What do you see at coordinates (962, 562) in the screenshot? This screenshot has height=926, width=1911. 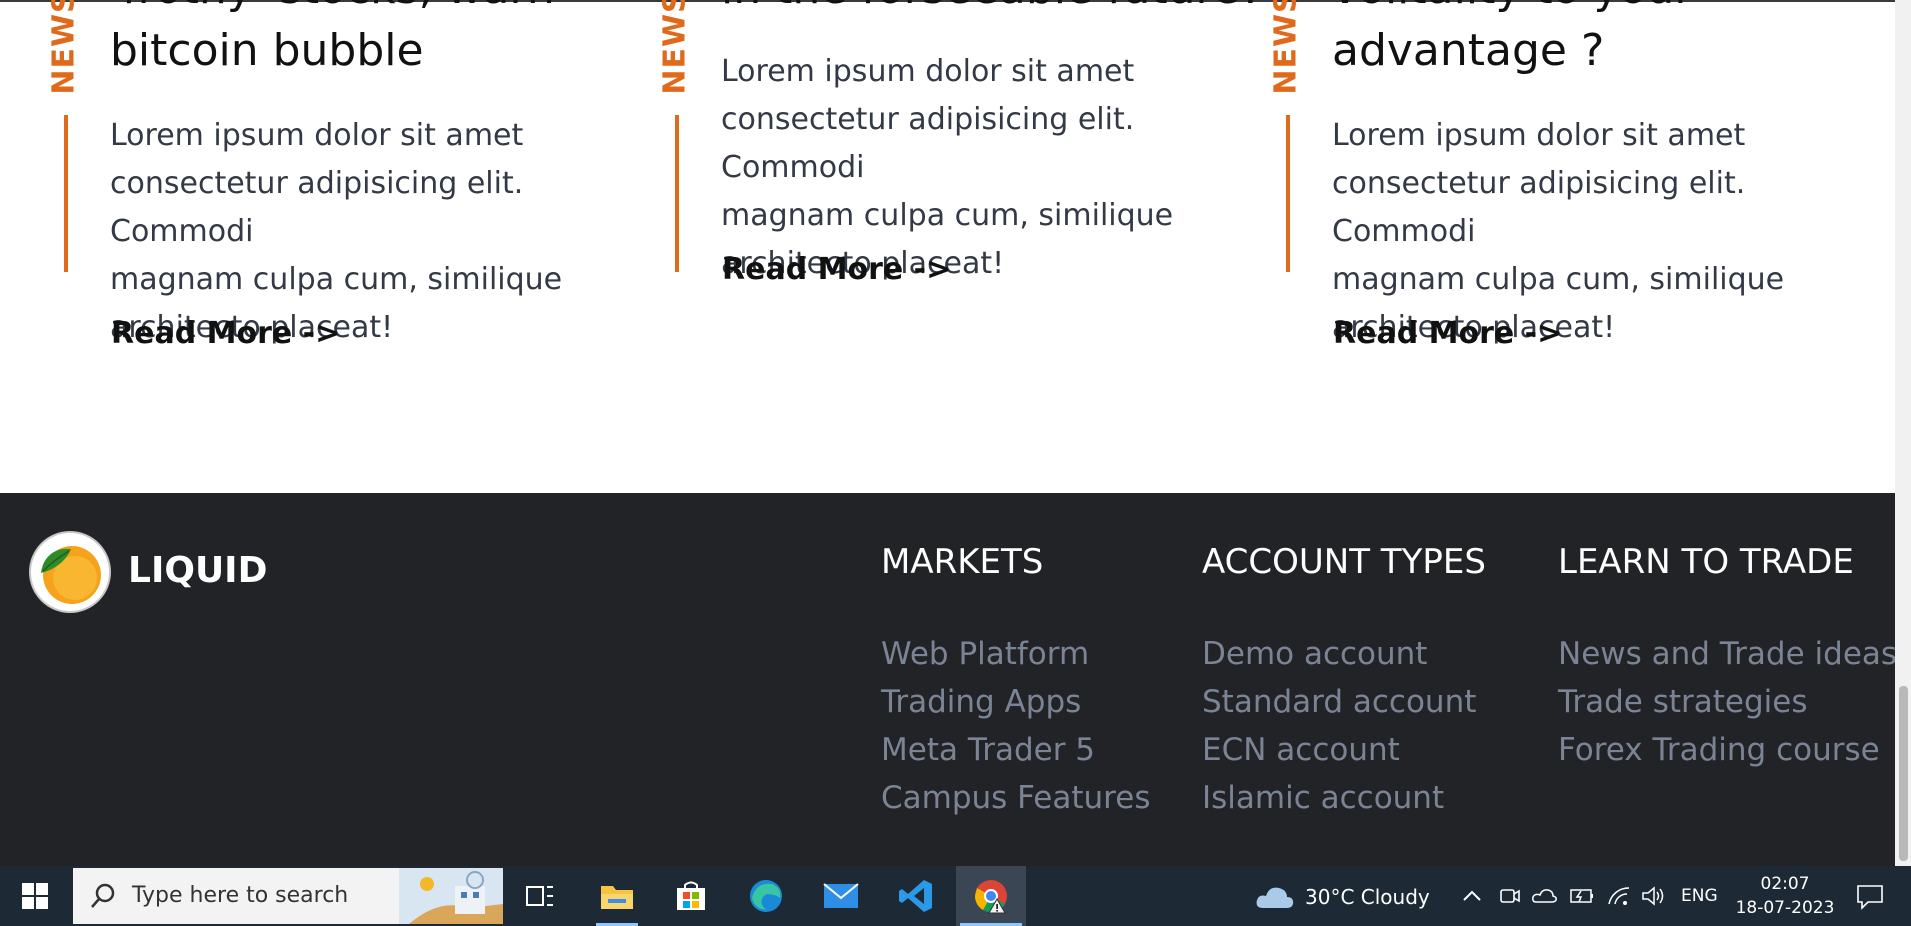 I see `footer-column-heading: MARKETS` at bounding box center [962, 562].